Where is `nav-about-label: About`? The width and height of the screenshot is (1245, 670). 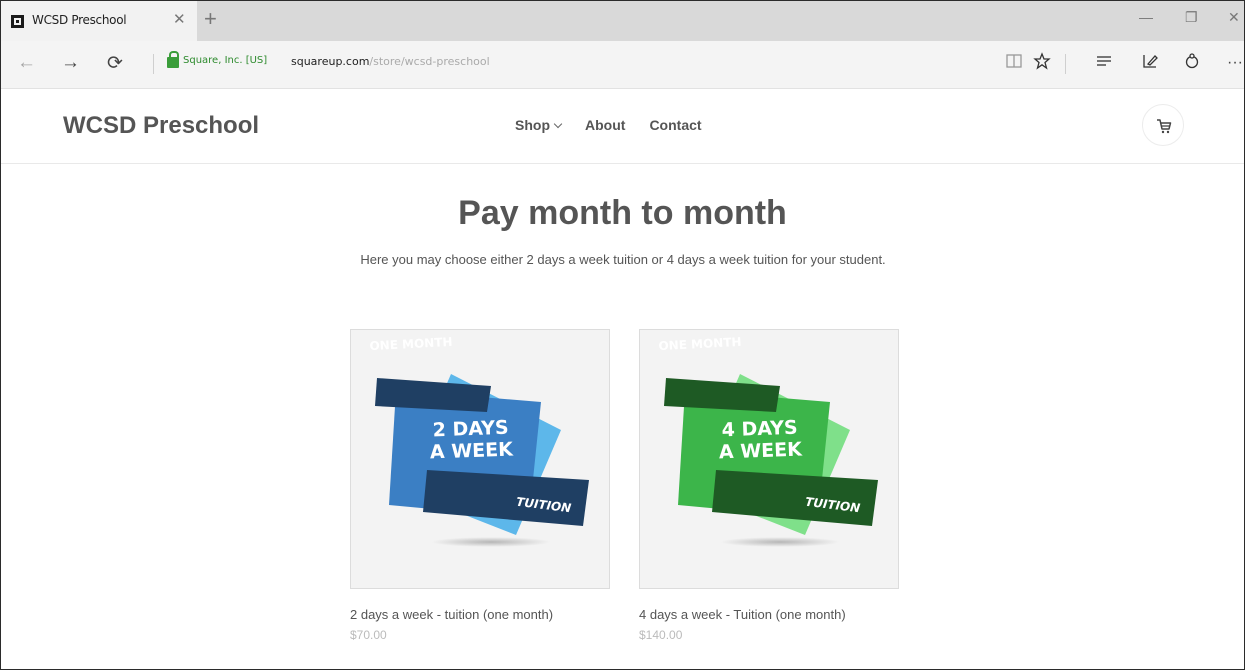
nav-about-label: About is located at coordinates (605, 125).